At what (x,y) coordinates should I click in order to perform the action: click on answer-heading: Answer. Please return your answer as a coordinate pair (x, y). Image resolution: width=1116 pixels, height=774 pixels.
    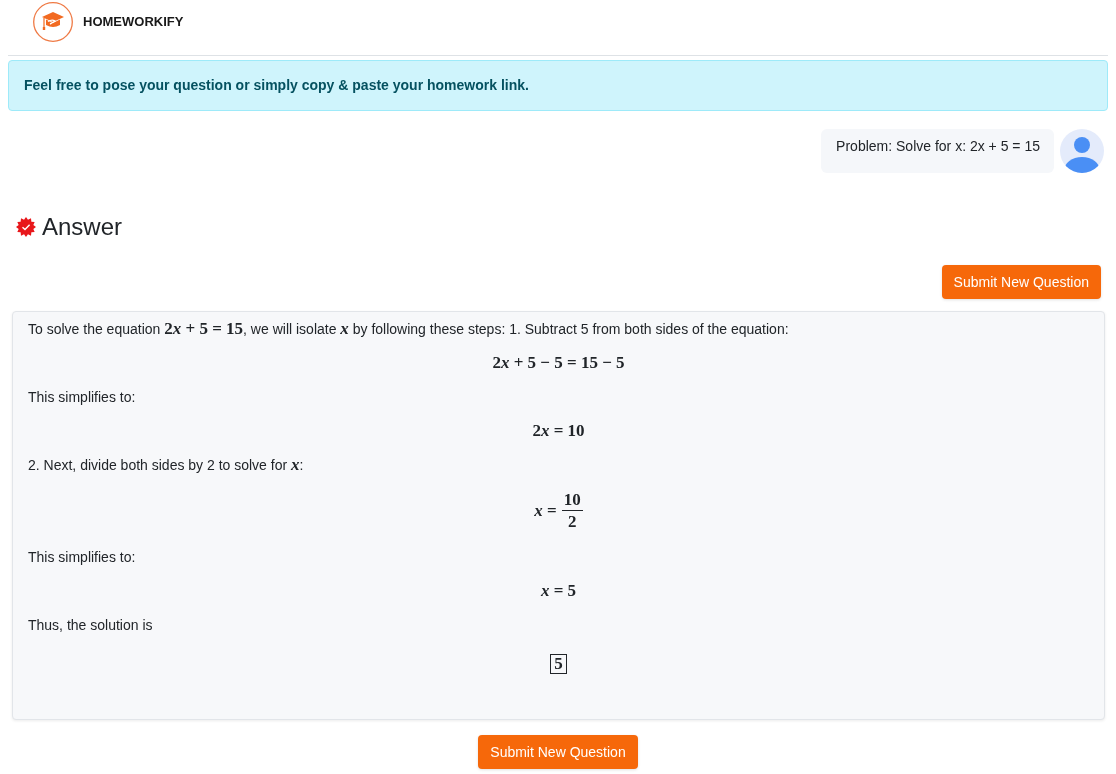
    Looking at the image, I should click on (82, 226).